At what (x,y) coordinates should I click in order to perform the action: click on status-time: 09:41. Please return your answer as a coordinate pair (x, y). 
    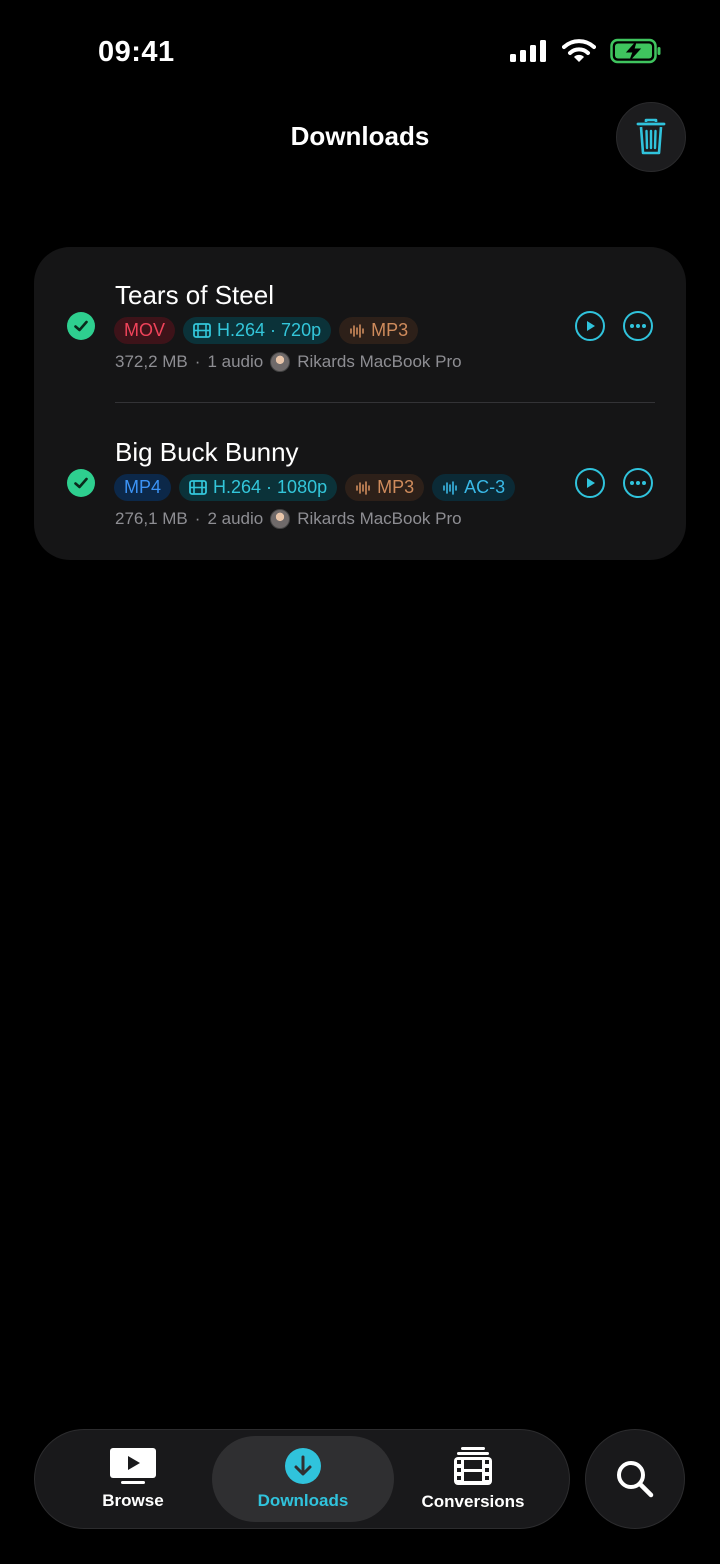
    Looking at the image, I should click on (136, 52).